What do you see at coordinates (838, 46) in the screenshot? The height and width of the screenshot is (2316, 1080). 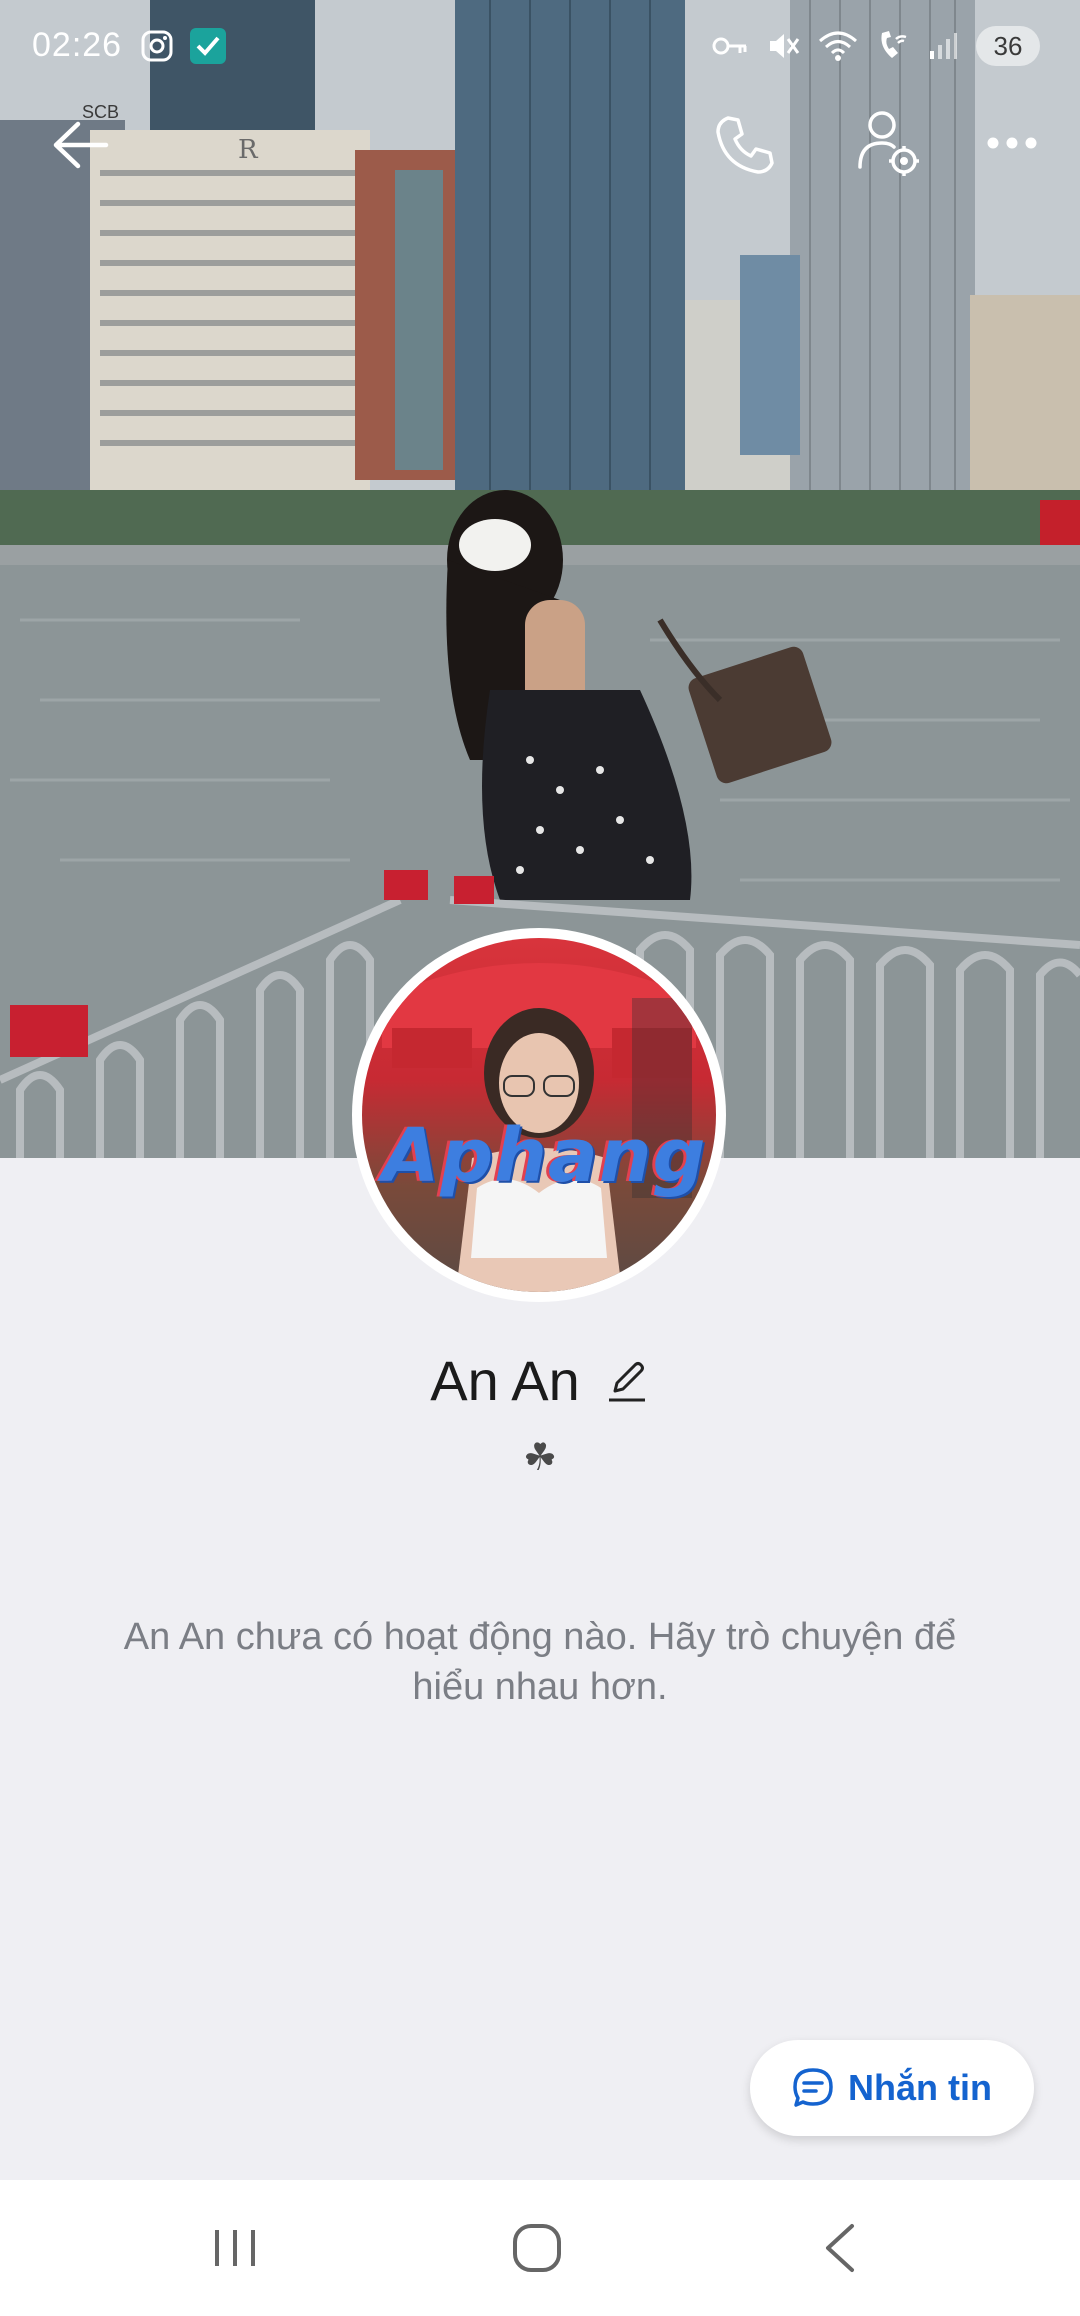 I see `wifi-icon` at bounding box center [838, 46].